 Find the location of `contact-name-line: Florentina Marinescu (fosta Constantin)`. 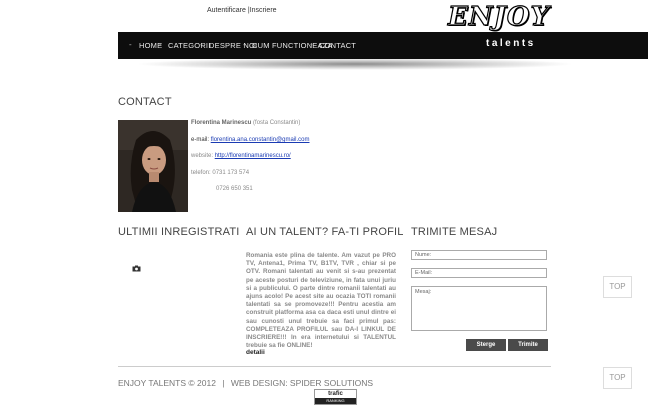

contact-name-line: Florentina Marinescu (fosta Constantin) is located at coordinates (245, 123).